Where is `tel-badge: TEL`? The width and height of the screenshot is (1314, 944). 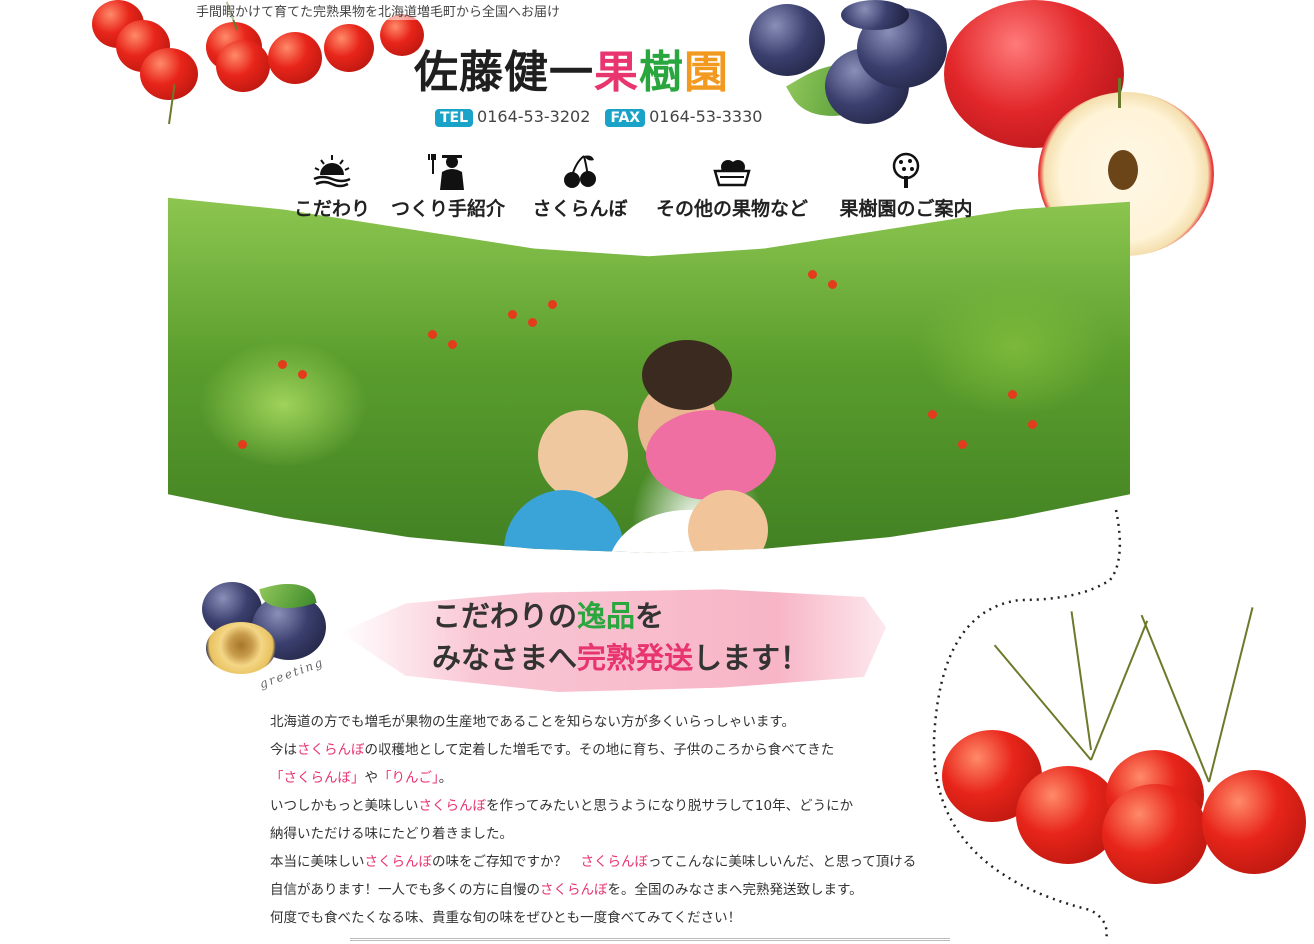
tel-badge: TEL is located at coordinates (454, 118).